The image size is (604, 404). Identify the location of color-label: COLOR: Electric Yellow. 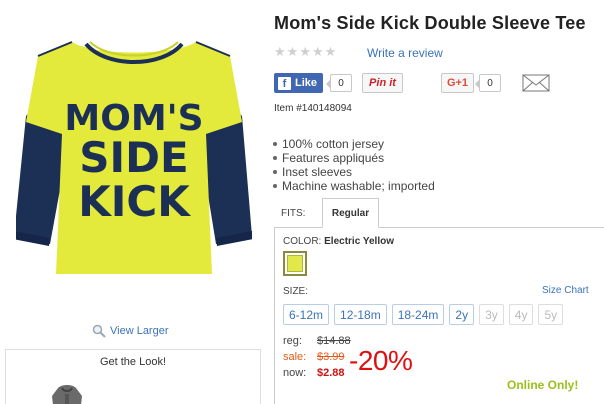
(338, 241).